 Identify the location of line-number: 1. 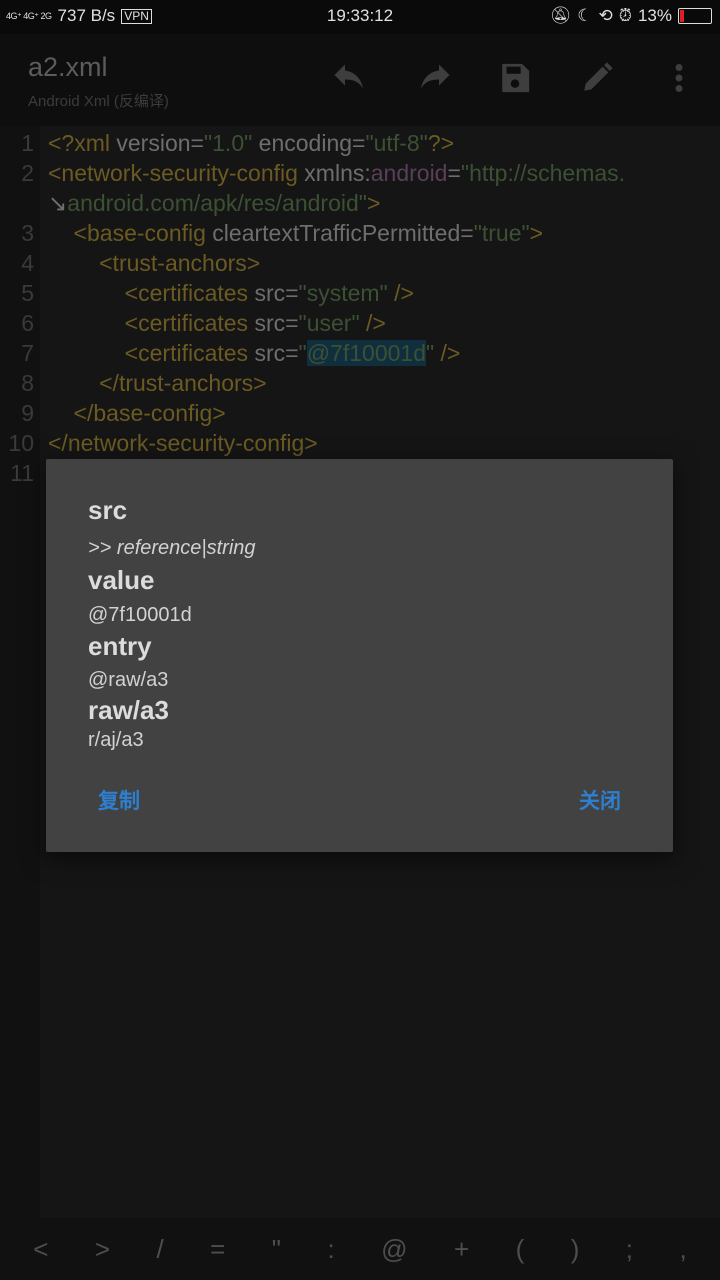
(27, 143).